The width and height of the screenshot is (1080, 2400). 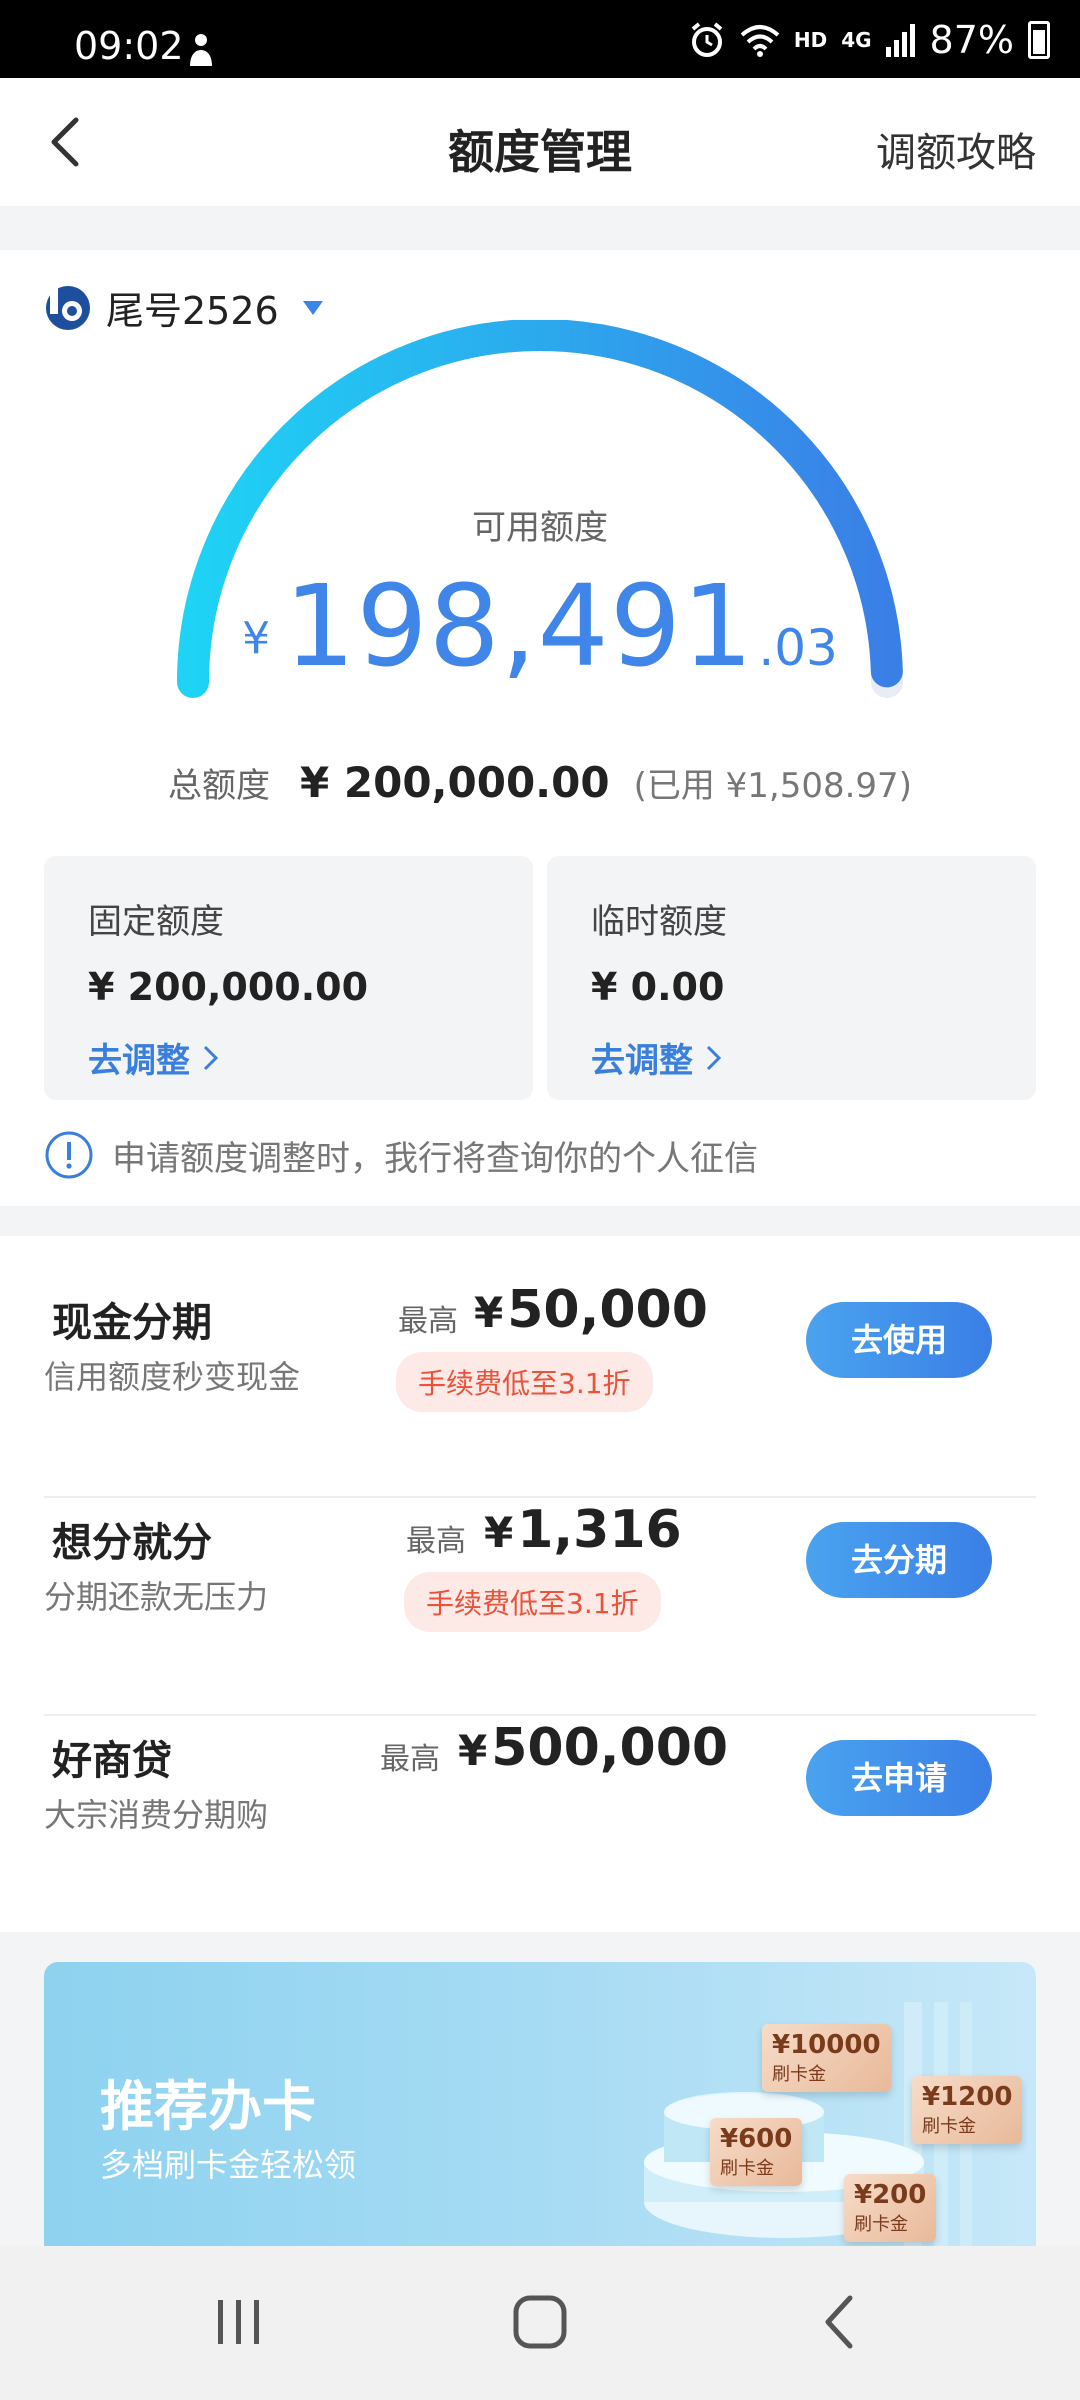 I want to click on product-amount: ¥500,000, so click(x=593, y=1748).